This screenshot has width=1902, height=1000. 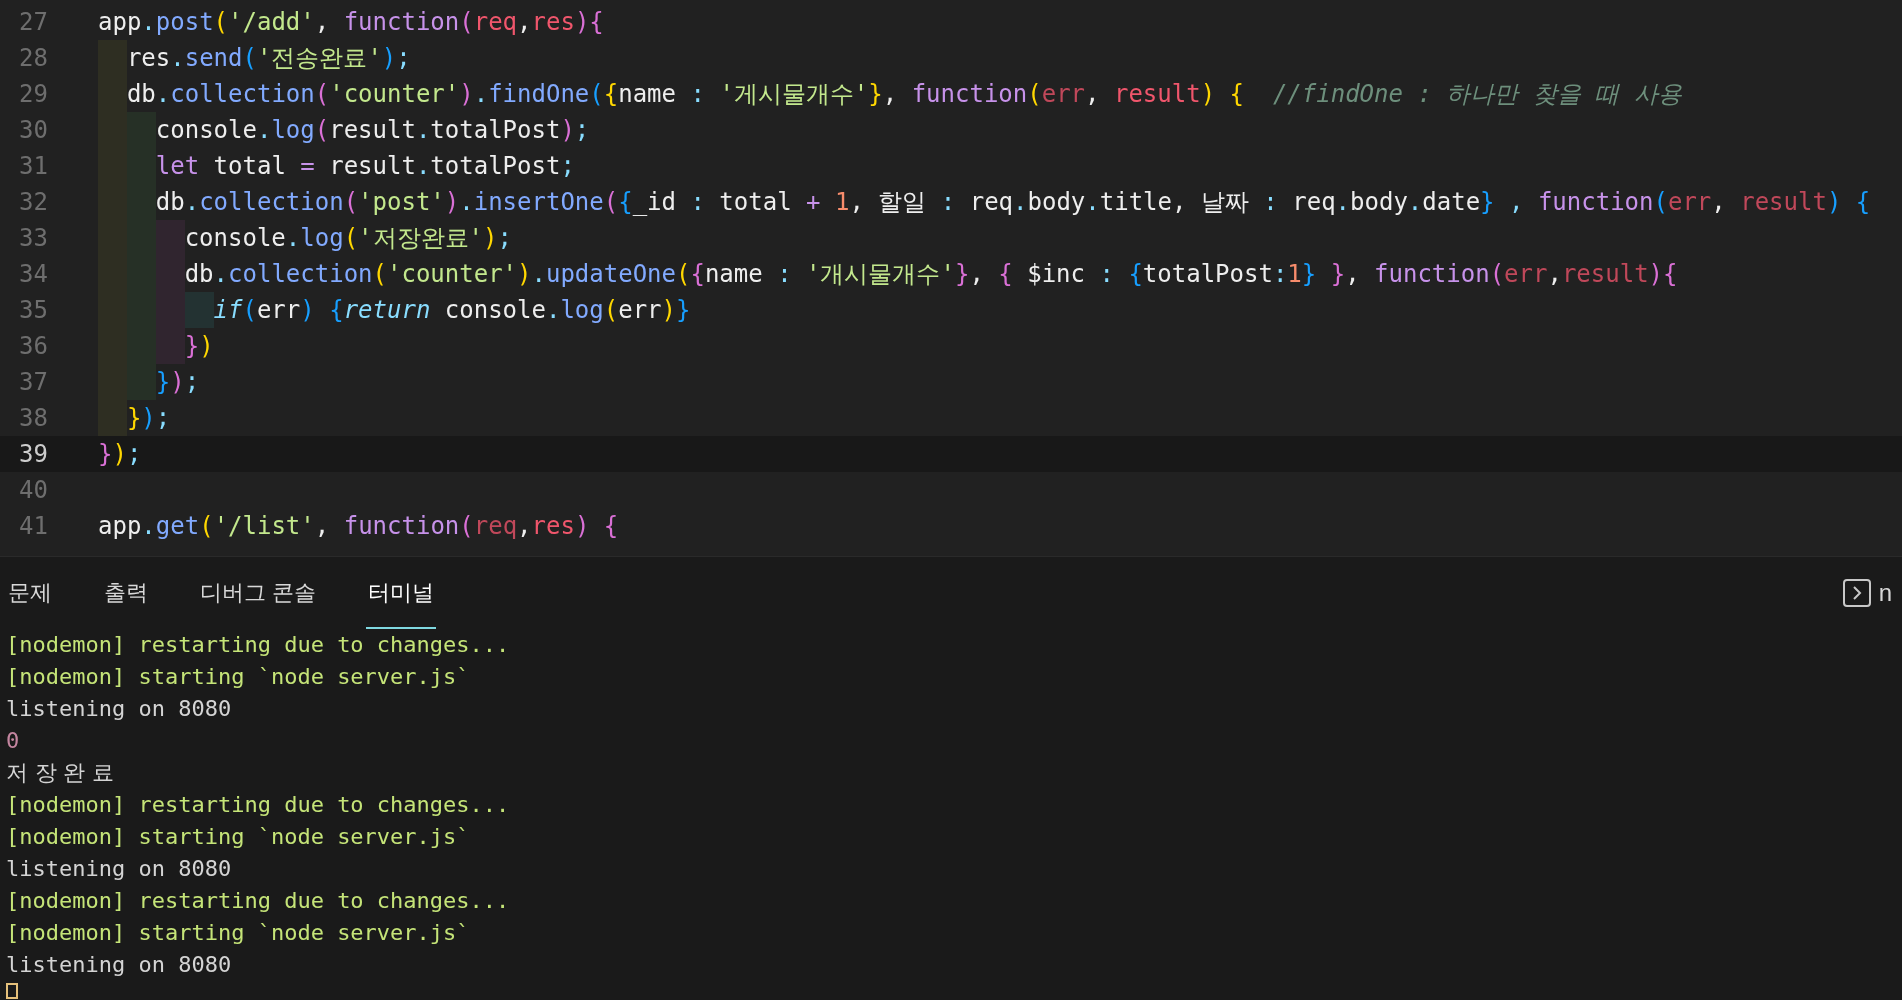 What do you see at coordinates (888, 274) in the screenshot?
I see `code-line: db.collection('counter').updateOne({name : '개시물개수'}, { $inc : {totalPost:1} }, function(err,result){` at bounding box center [888, 274].